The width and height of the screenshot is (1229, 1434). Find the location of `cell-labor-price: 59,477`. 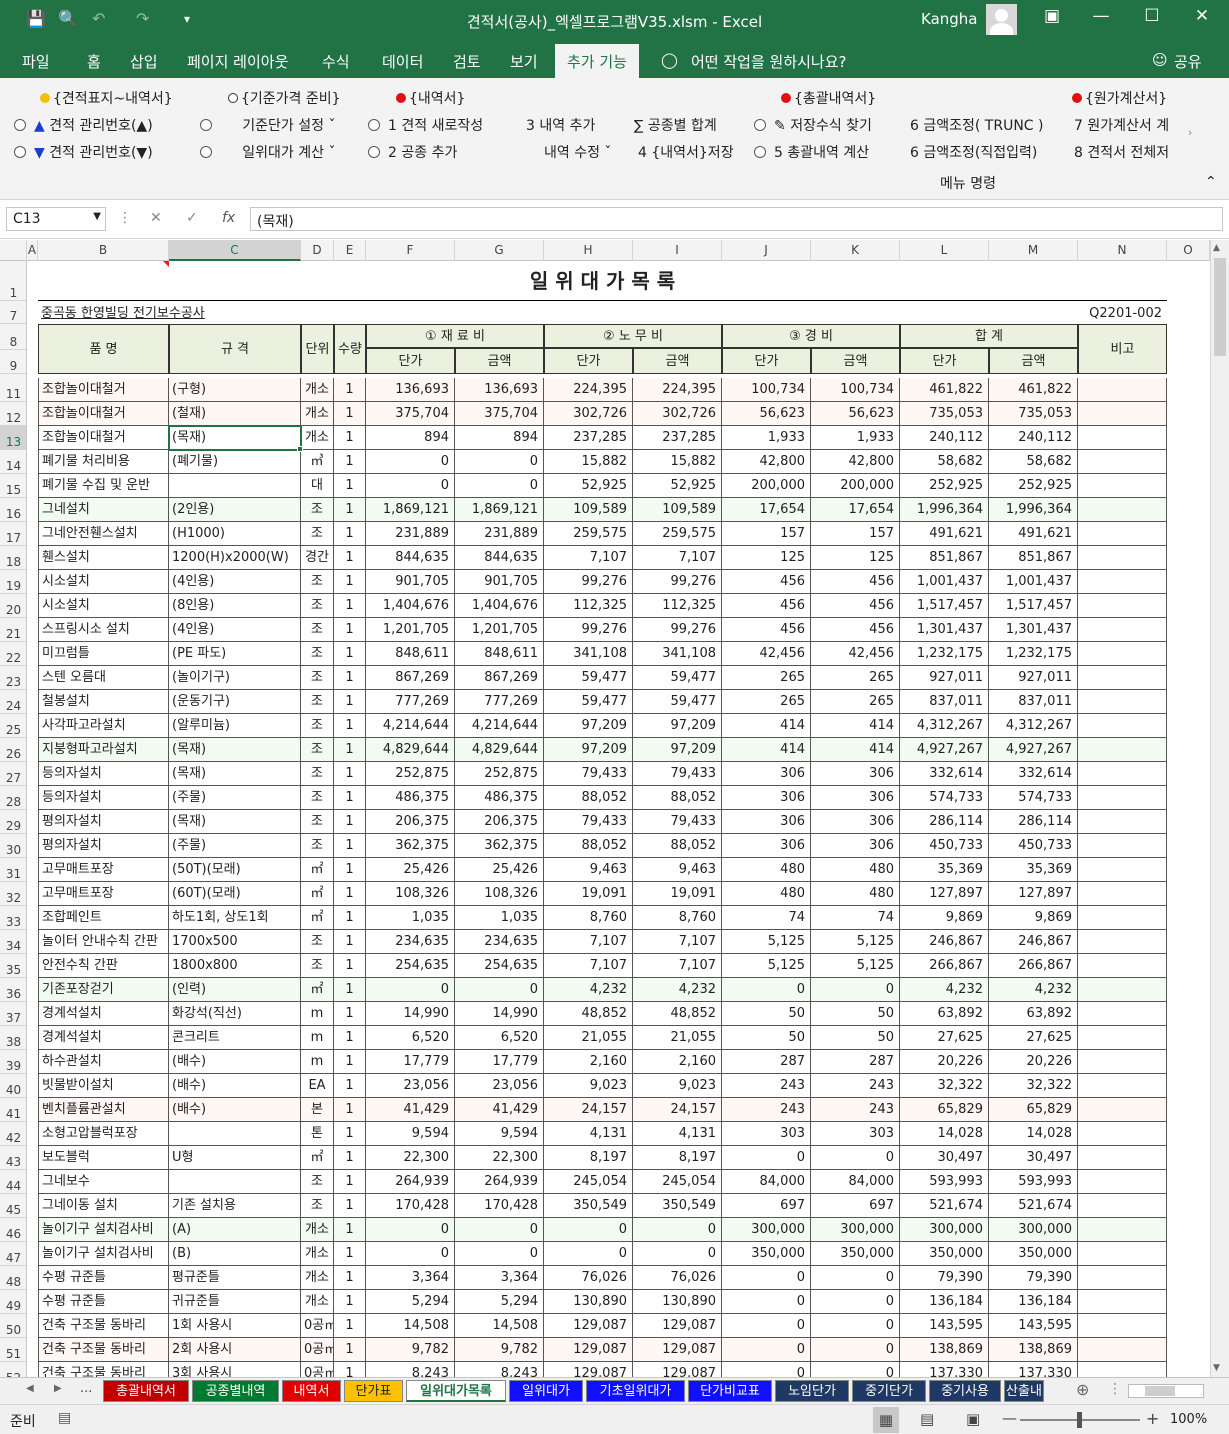

cell-labor-price: 59,477 is located at coordinates (588, 701).